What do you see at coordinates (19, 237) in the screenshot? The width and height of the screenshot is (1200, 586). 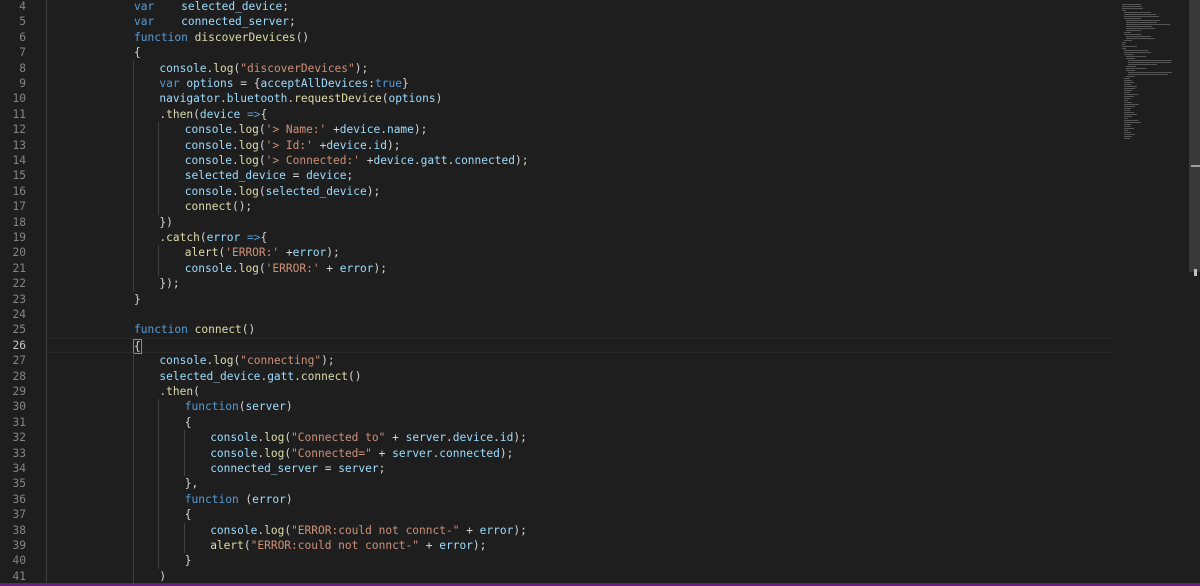 I see `line-number: 19` at bounding box center [19, 237].